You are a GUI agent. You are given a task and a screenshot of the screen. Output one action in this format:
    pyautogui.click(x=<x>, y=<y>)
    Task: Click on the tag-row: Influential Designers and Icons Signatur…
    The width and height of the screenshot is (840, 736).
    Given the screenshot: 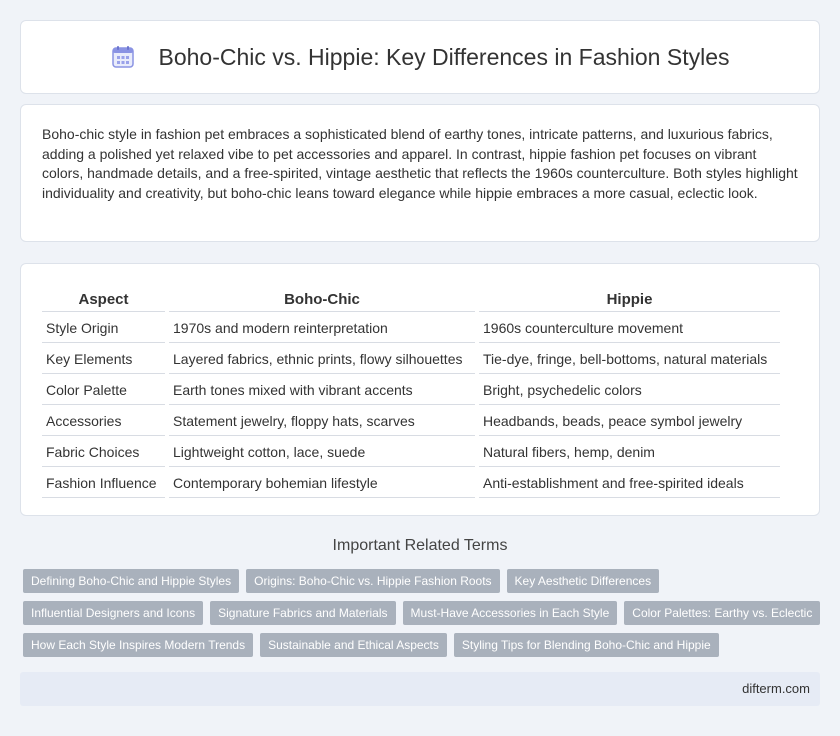 What is the action you would take?
    pyautogui.click(x=423, y=613)
    